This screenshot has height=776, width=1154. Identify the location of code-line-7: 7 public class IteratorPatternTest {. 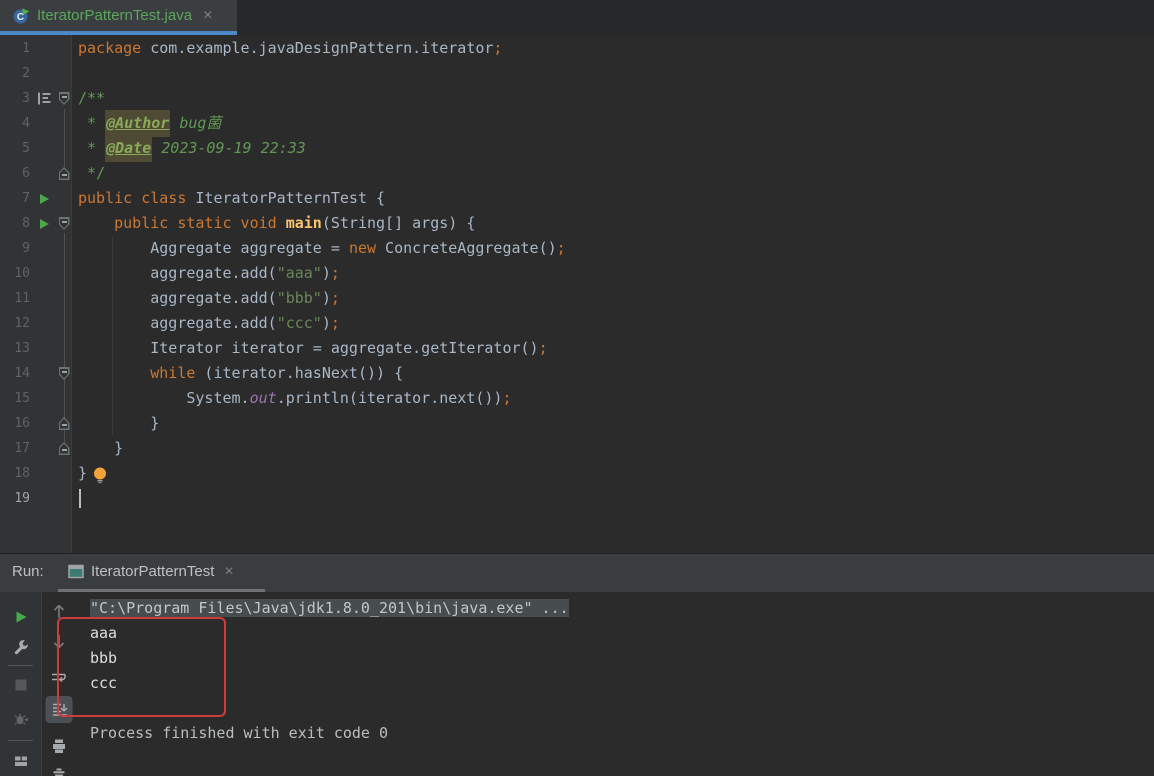
(577, 198).